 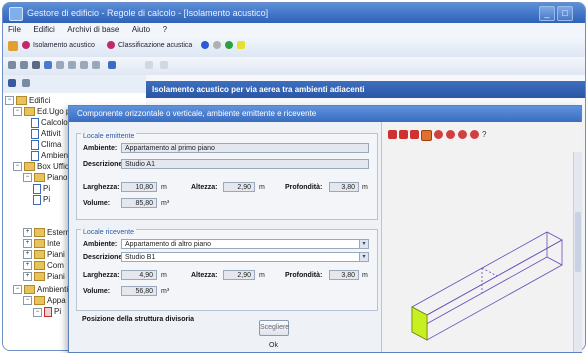 I want to click on app-icon, so click(x=16, y=14).